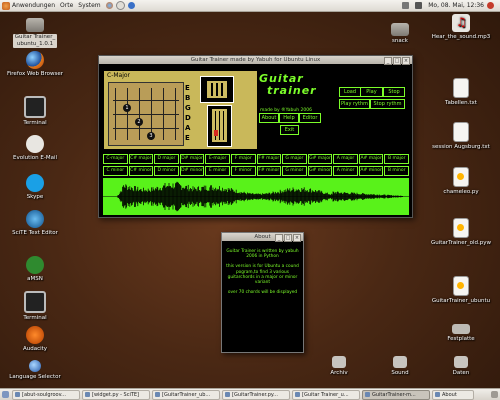 This screenshot has height=400, width=500. Describe the element at coordinates (400, 365) in the screenshot. I see `desktop-icon-sound: Sound` at that location.